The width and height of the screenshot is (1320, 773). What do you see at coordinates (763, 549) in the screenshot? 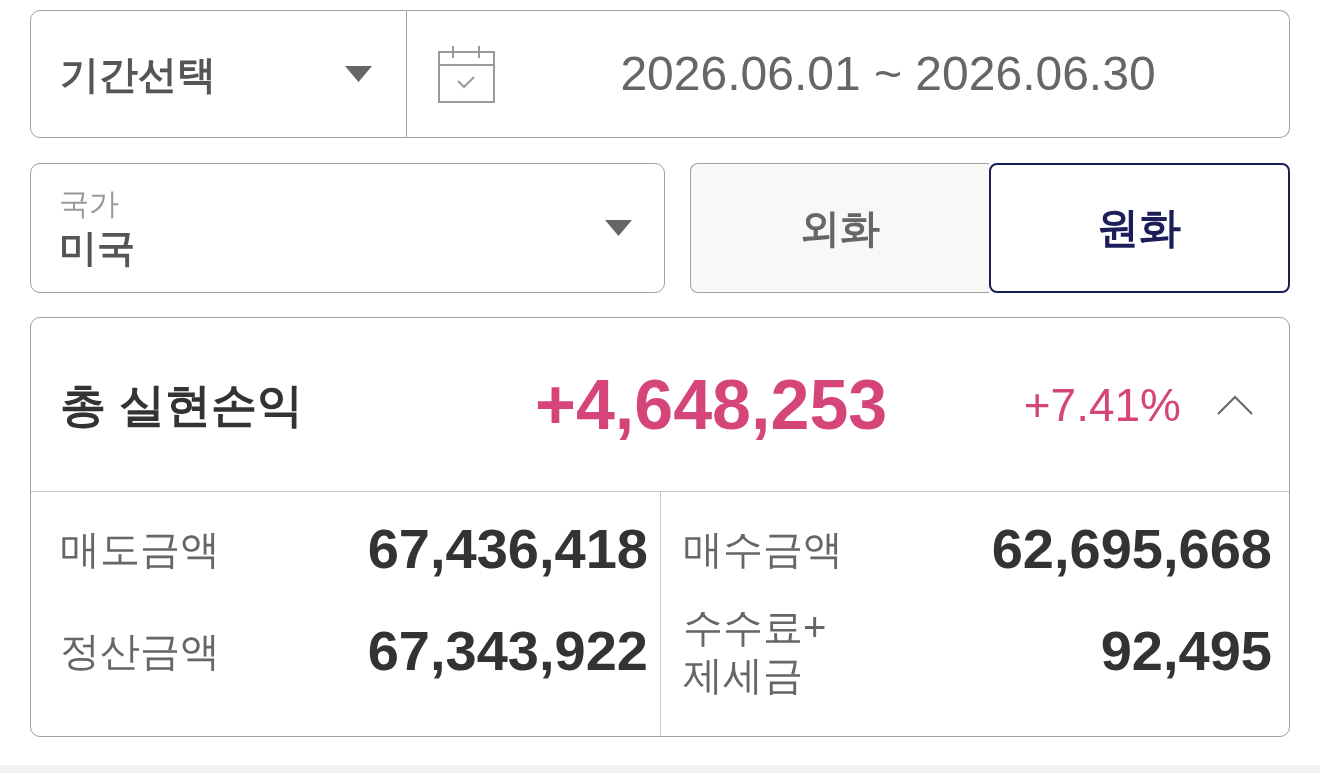
I see `summary-label: 매수금액` at bounding box center [763, 549].